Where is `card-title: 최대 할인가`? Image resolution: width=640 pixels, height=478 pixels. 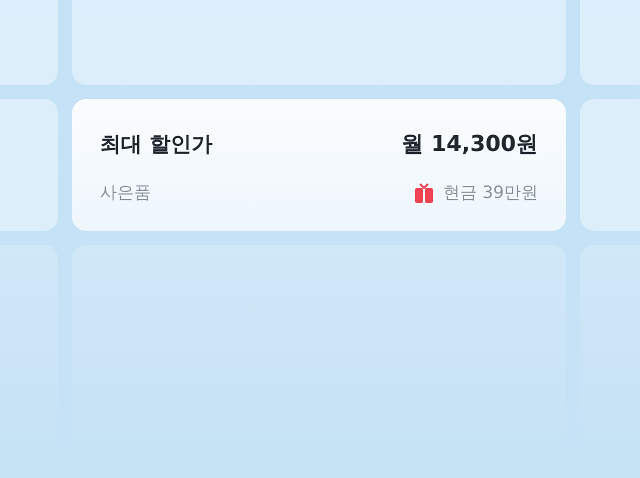
card-title: 최대 할인가 is located at coordinates (156, 144).